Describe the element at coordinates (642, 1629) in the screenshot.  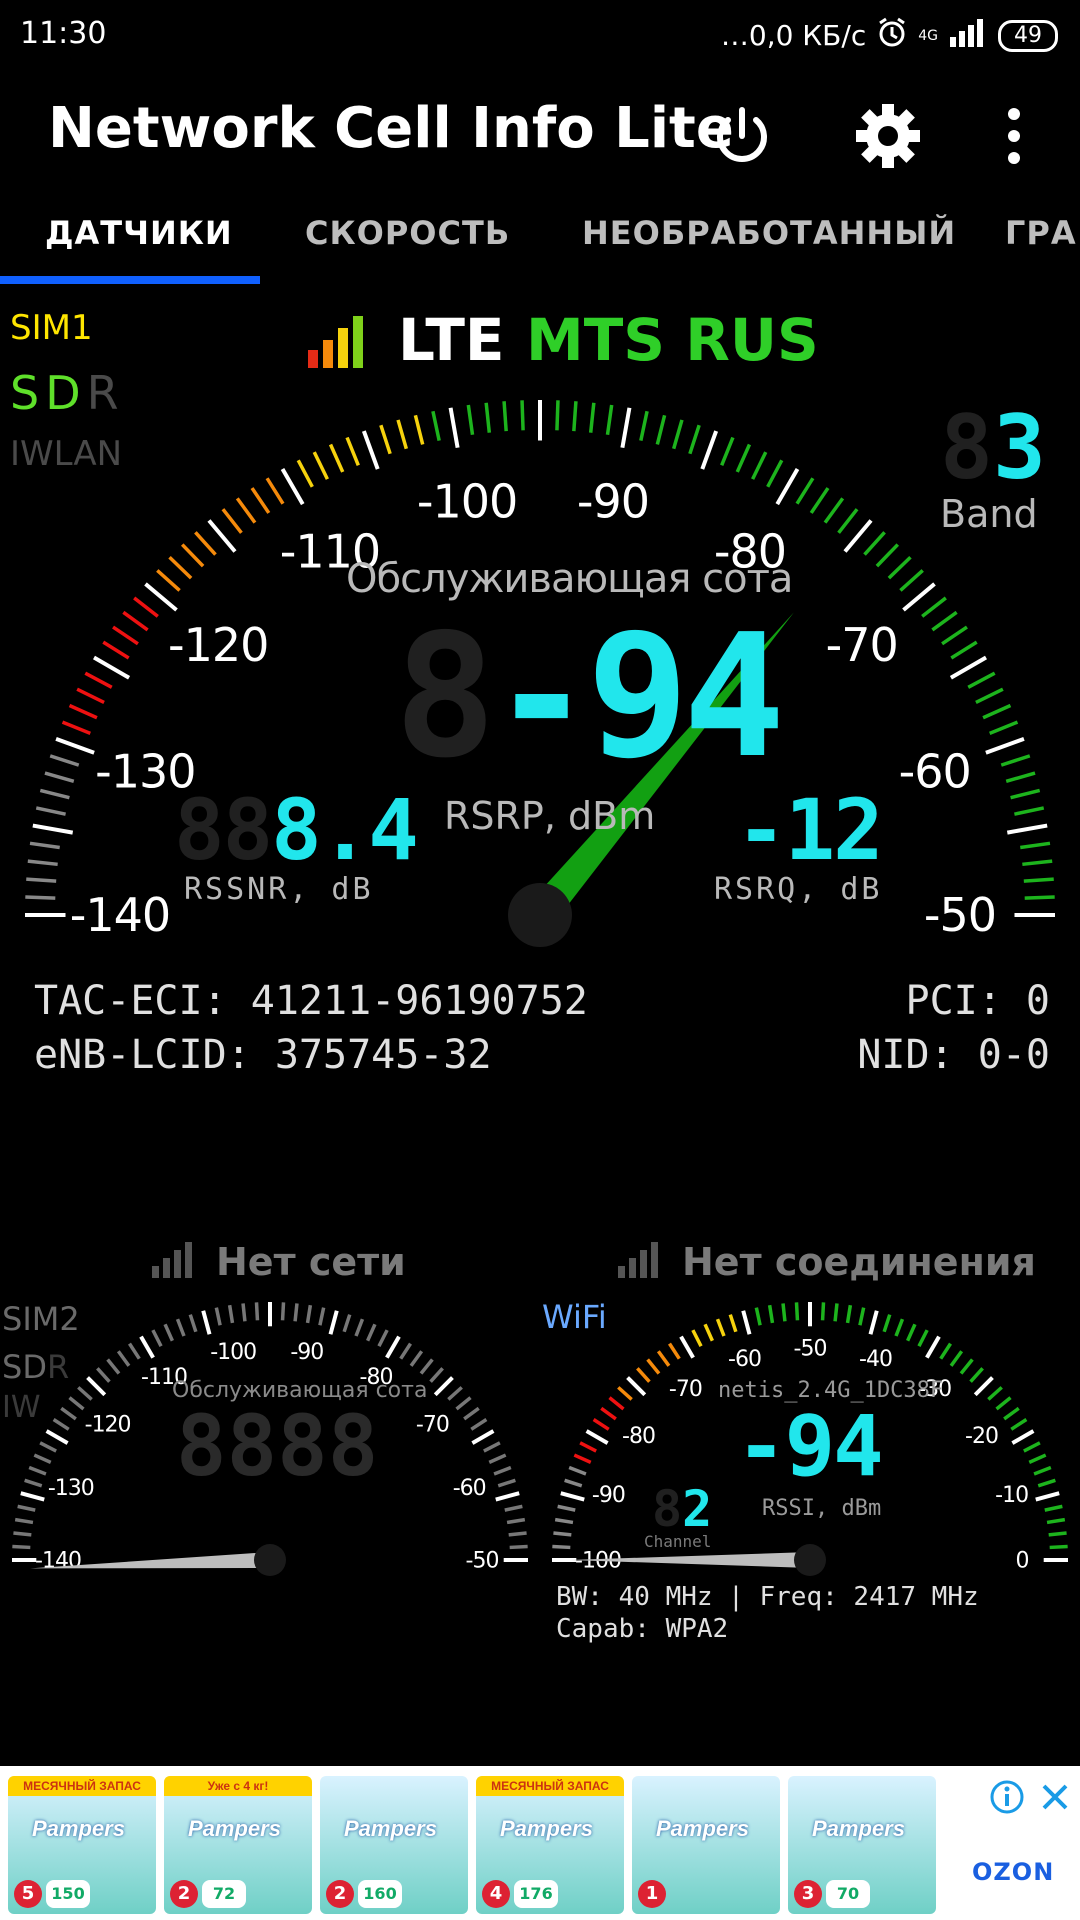
I see `wifi-capab: Capab: WPA2` at that location.